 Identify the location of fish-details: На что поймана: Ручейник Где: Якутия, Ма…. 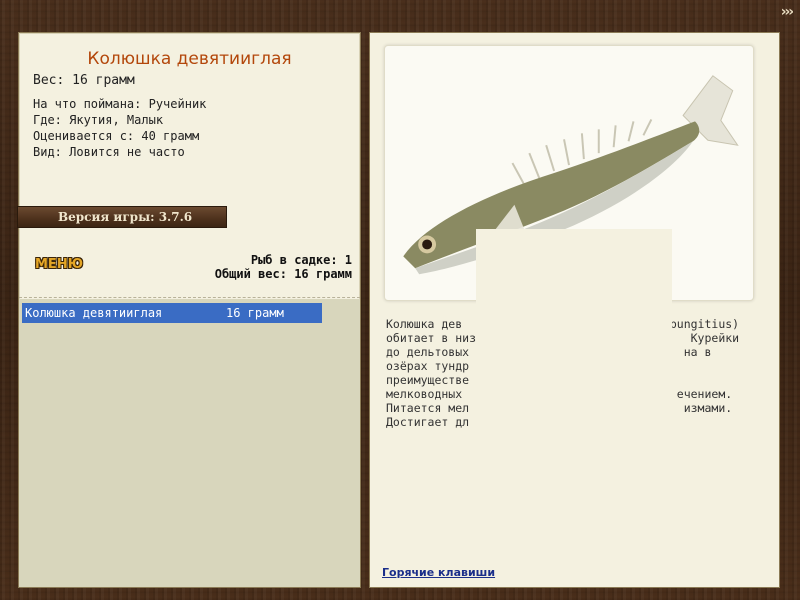
(119, 128).